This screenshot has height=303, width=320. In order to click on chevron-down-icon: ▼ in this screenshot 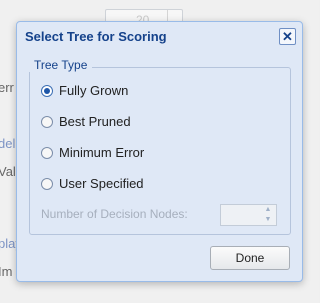, I will do `click(268, 220)`.